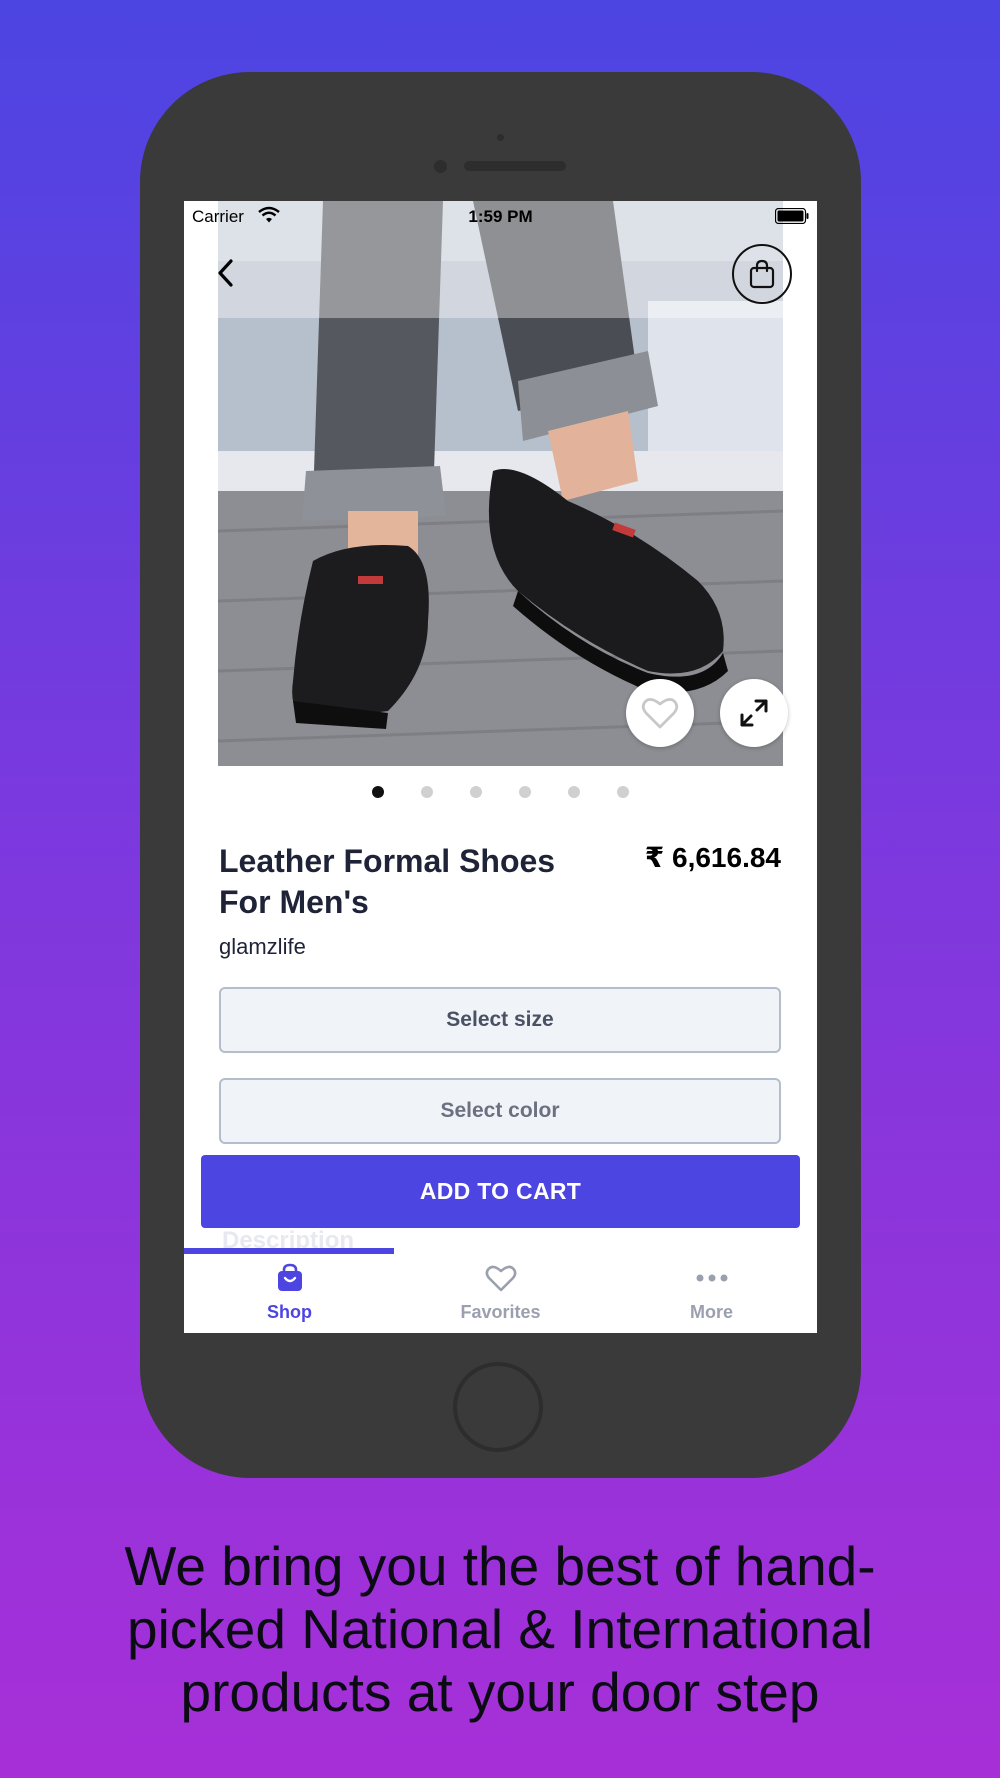  What do you see at coordinates (712, 857) in the screenshot?
I see `product-price: ₹ 6,616.84` at bounding box center [712, 857].